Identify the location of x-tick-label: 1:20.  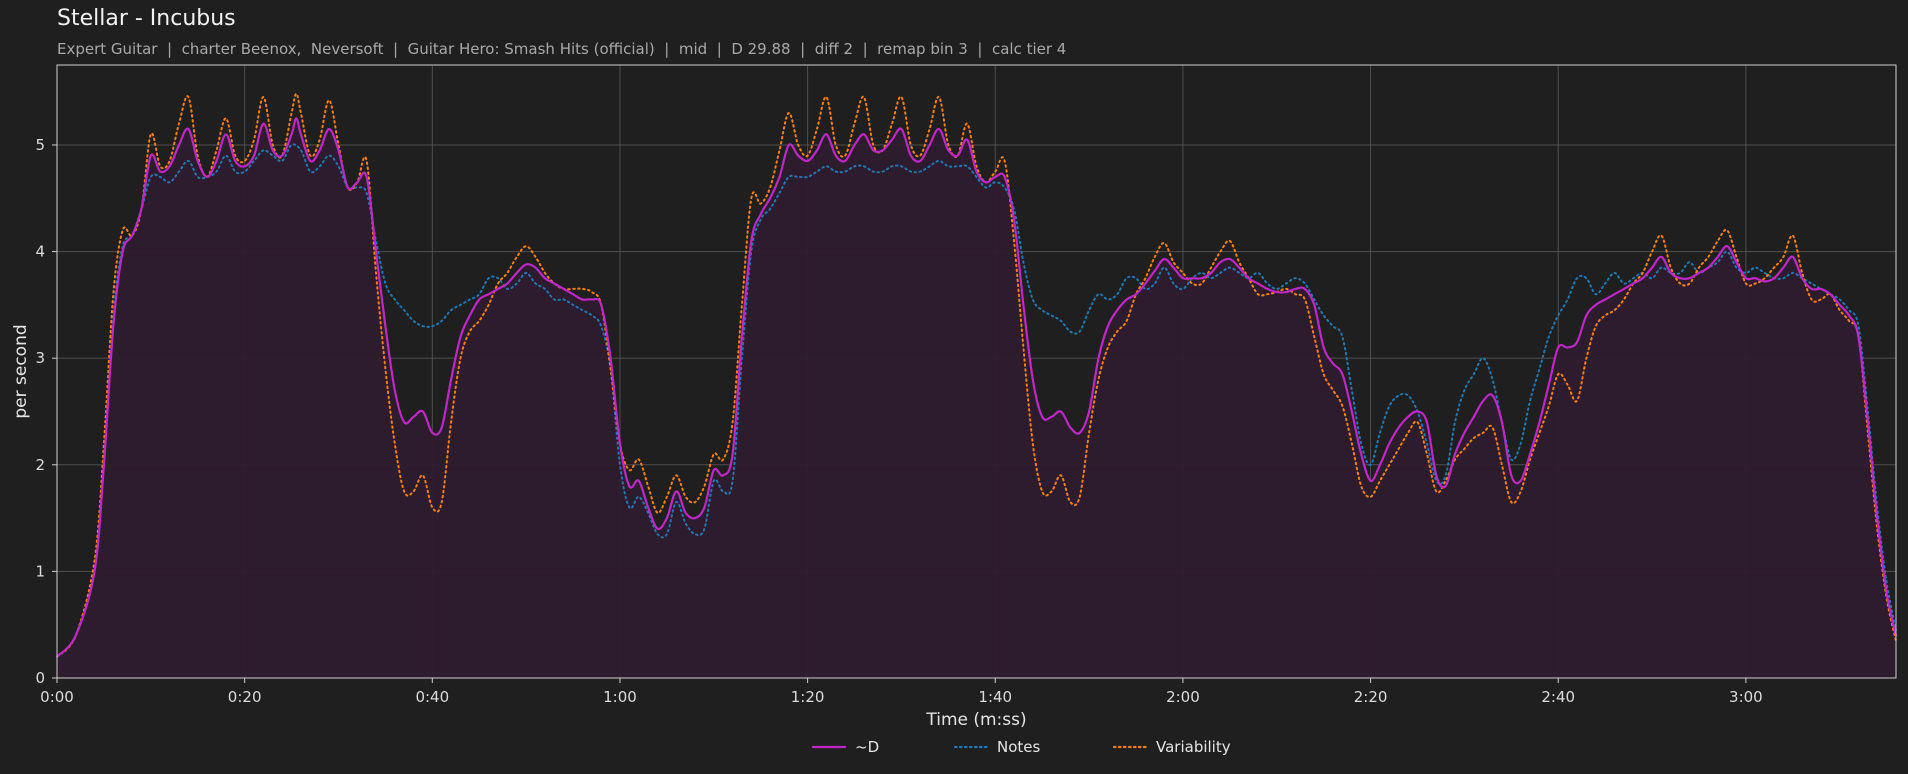
(808, 697).